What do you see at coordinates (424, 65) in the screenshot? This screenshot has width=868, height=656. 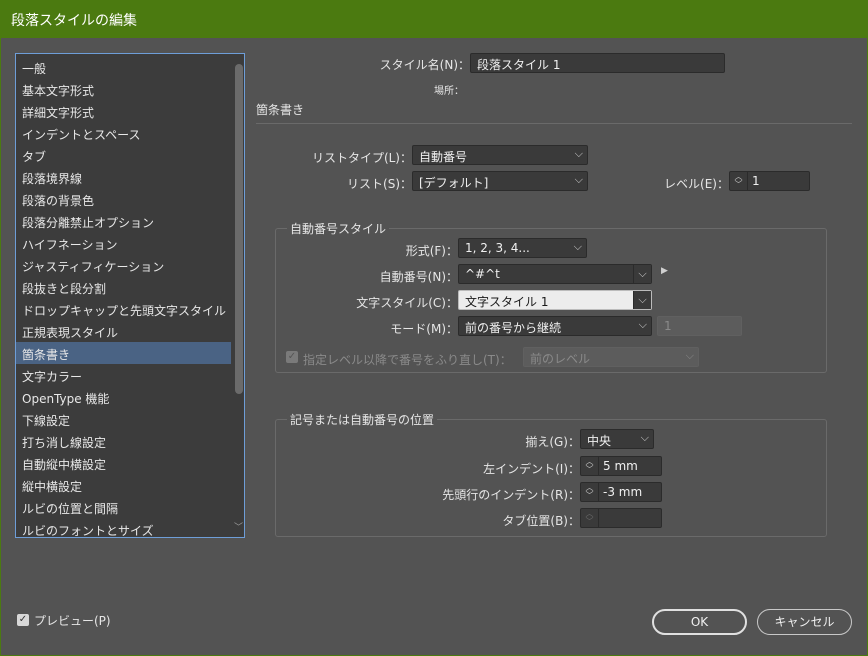 I see `style-name-label: スタイル名(N)：` at bounding box center [424, 65].